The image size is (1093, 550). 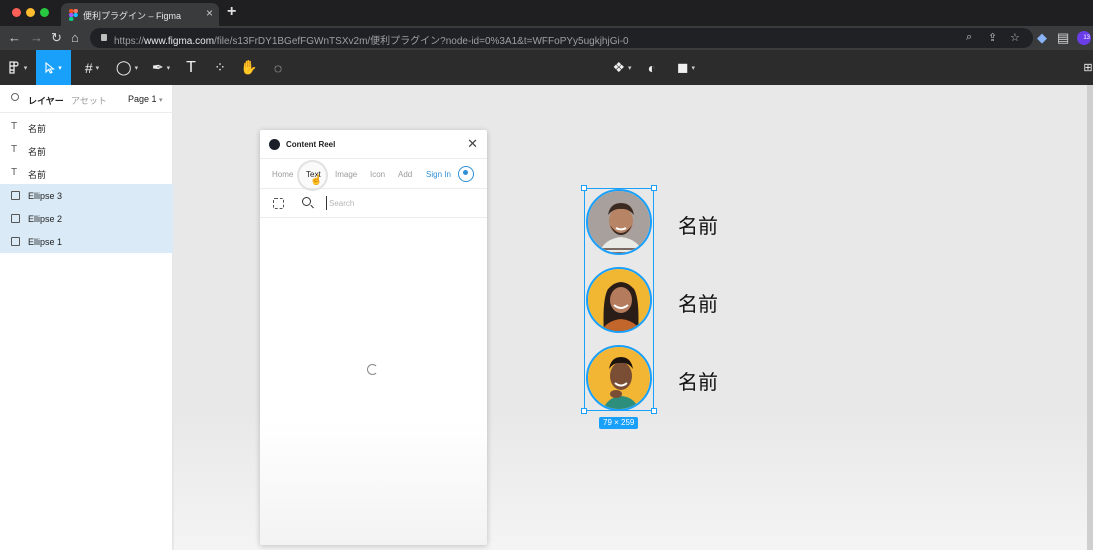 I want to click on layer-row: Ellipse 2, so click(x=86, y=218).